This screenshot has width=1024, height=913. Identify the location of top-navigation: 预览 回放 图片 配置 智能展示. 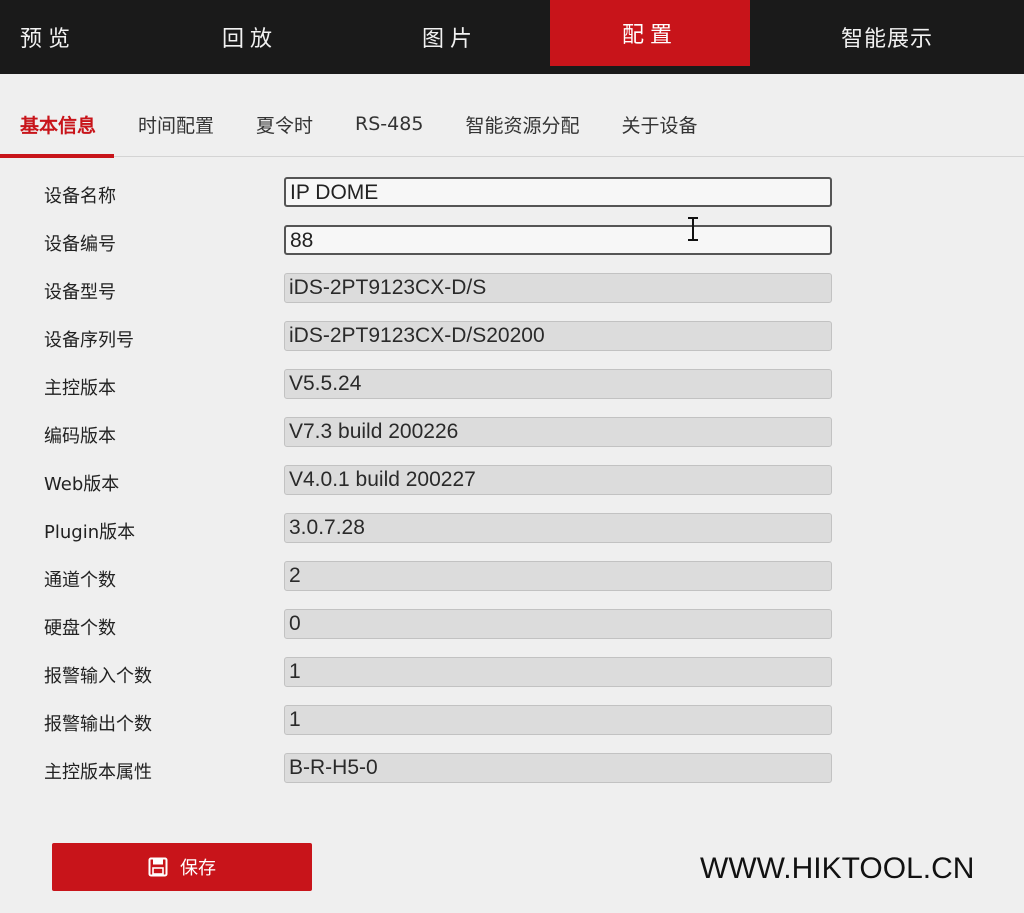
(512, 37).